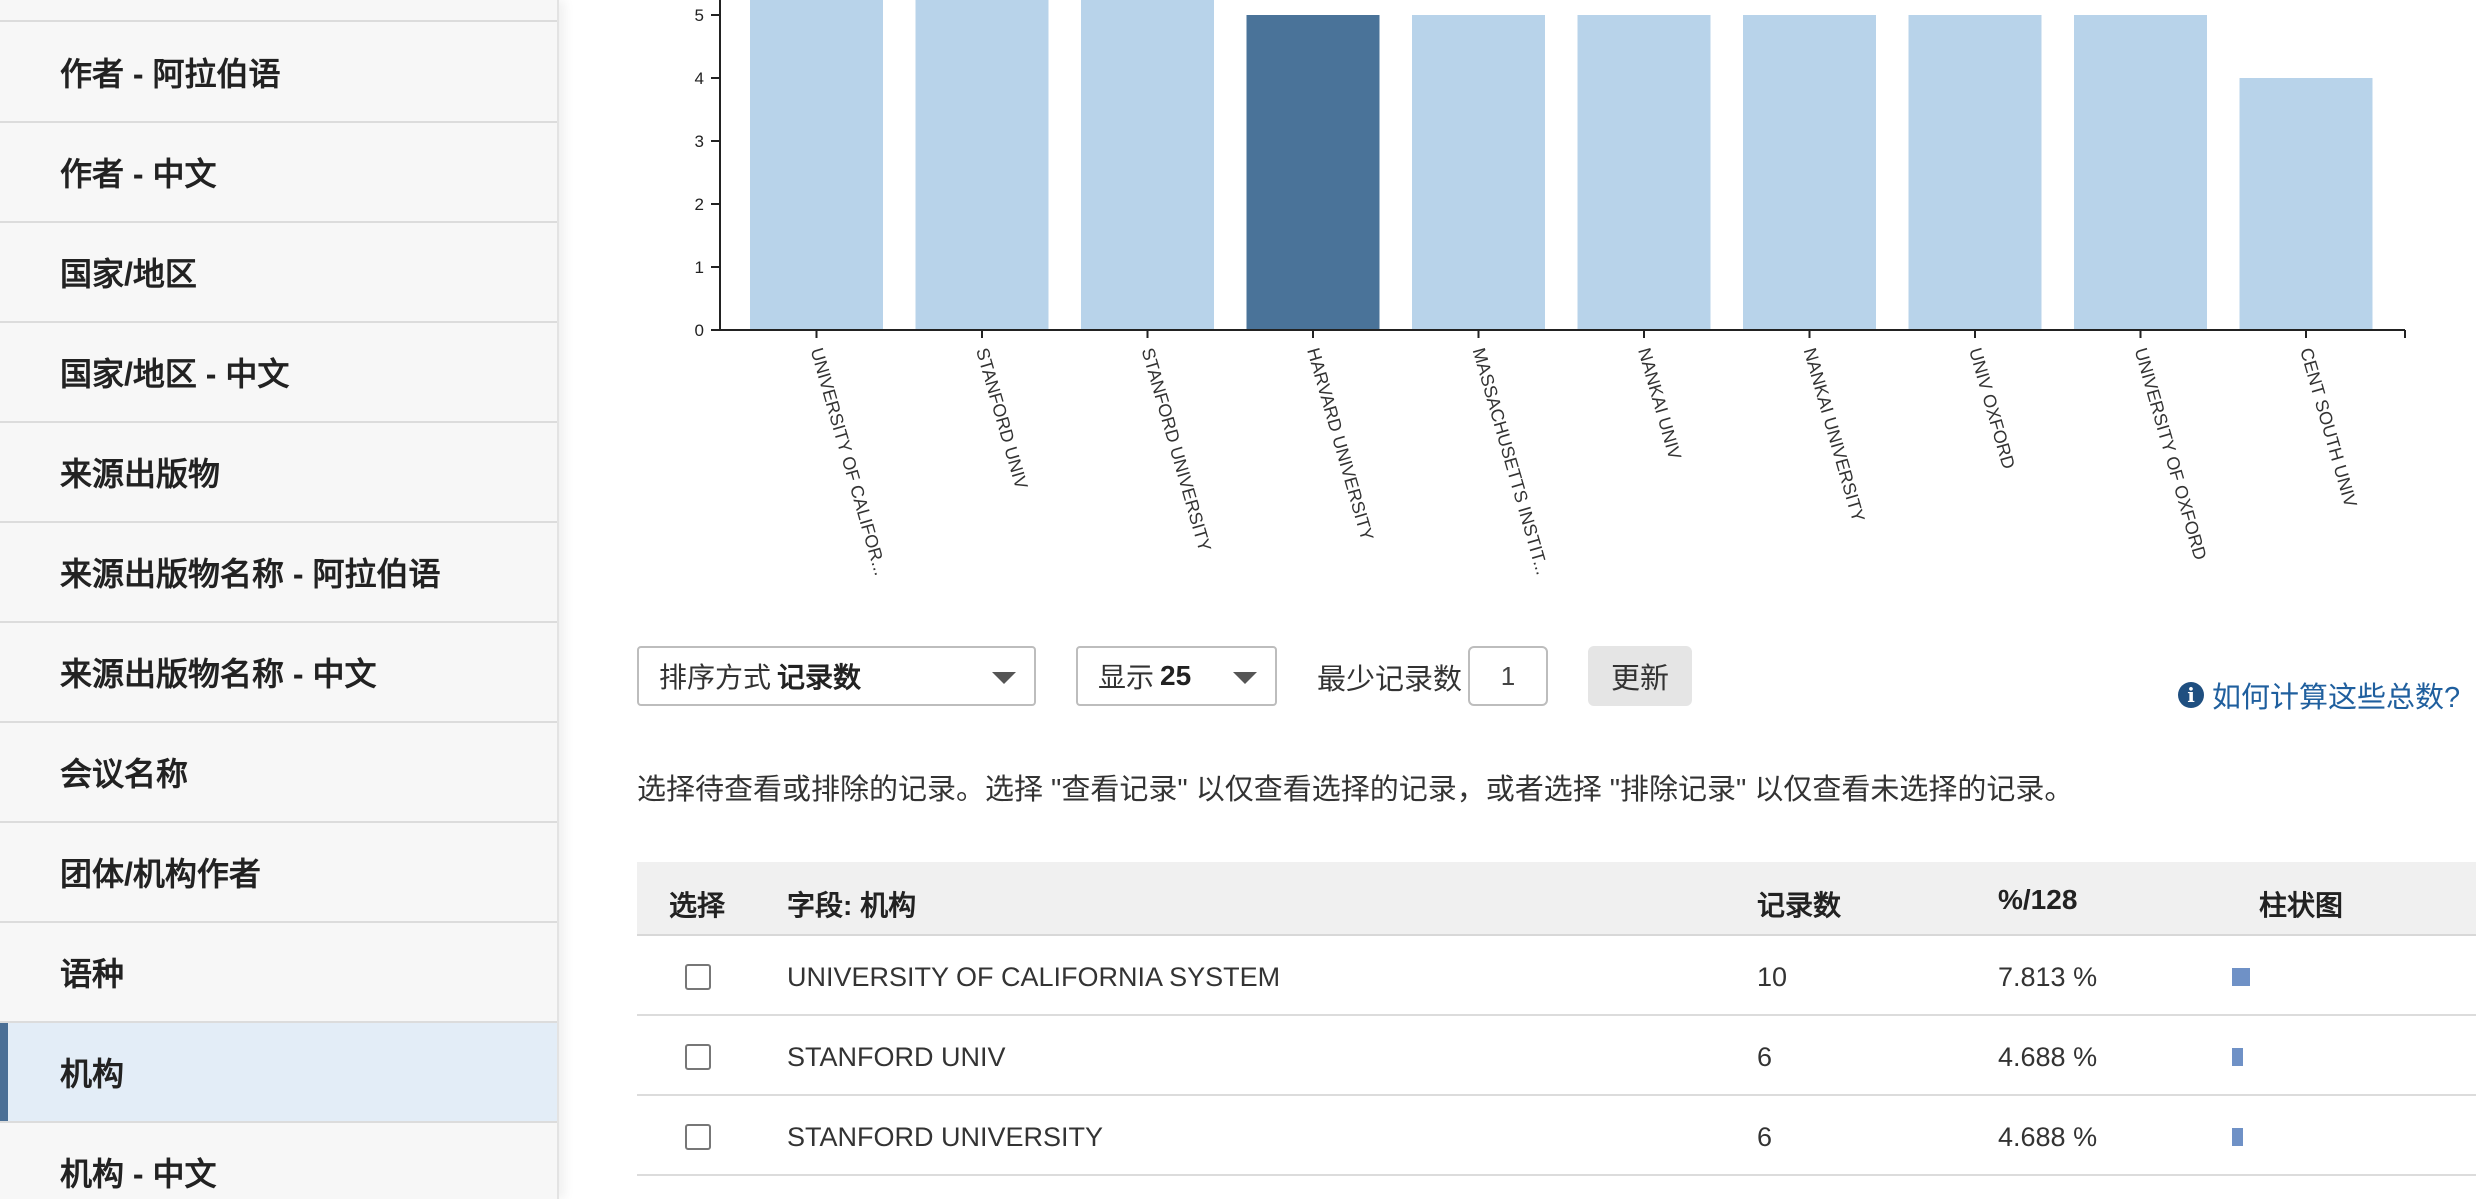 This screenshot has width=2476, height=1199. What do you see at coordinates (1556, 899) in the screenshot?
I see `table-header: 选择 字段: 机构 记录数 %/128 柱状图` at bounding box center [1556, 899].